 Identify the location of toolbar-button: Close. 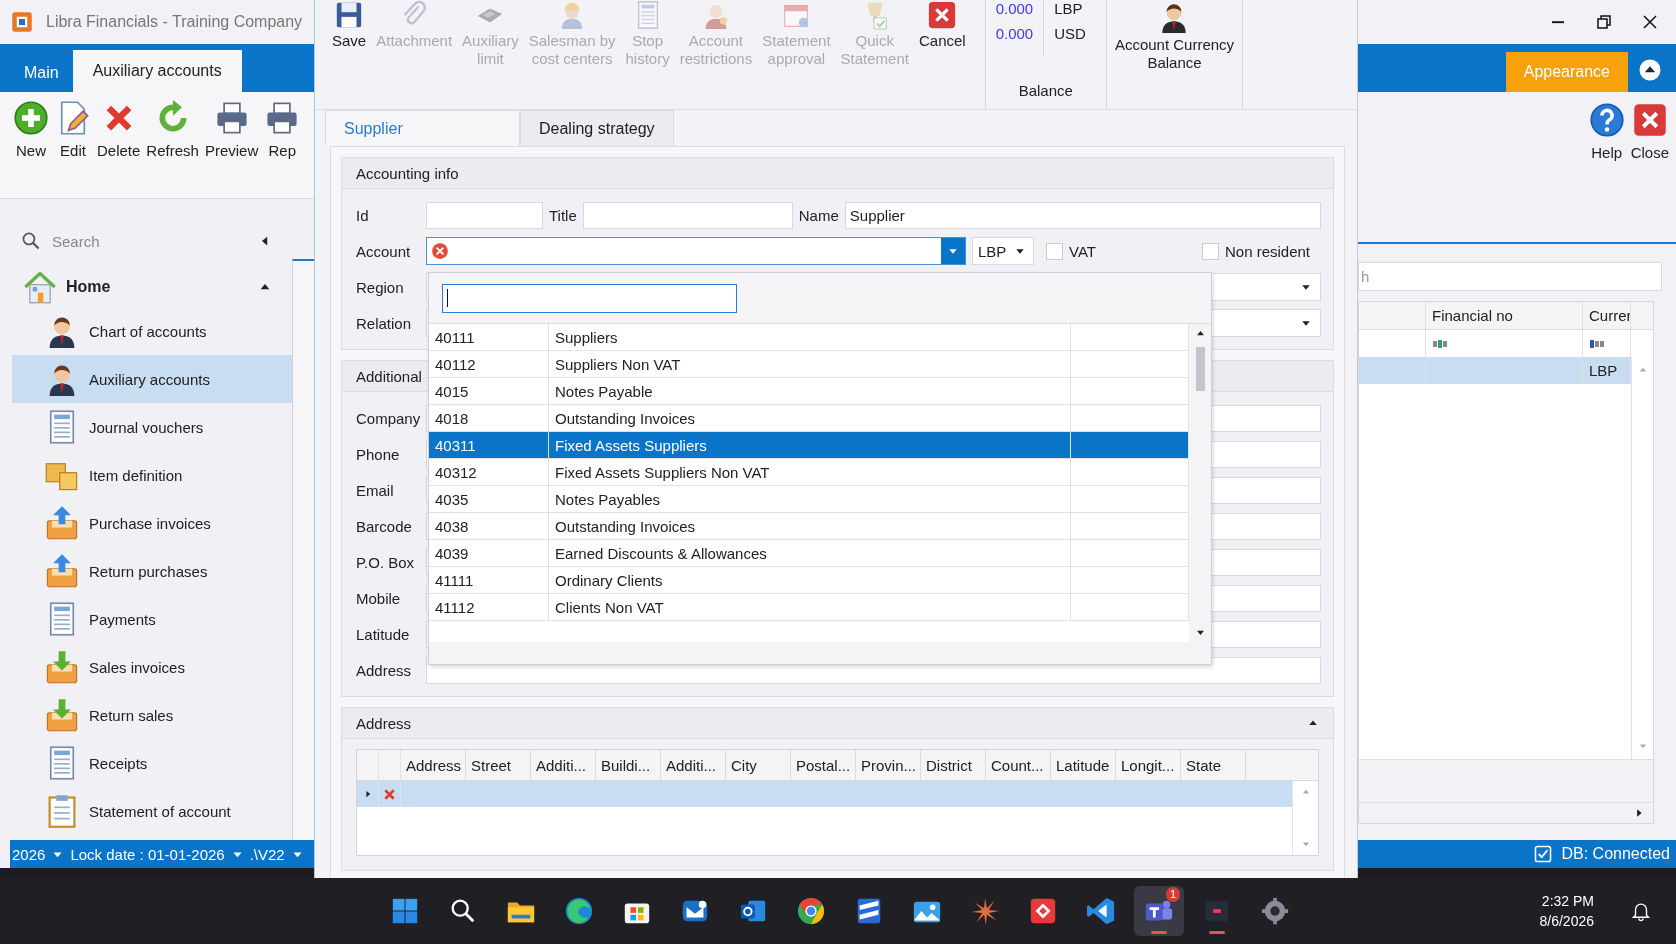
(1649, 146).